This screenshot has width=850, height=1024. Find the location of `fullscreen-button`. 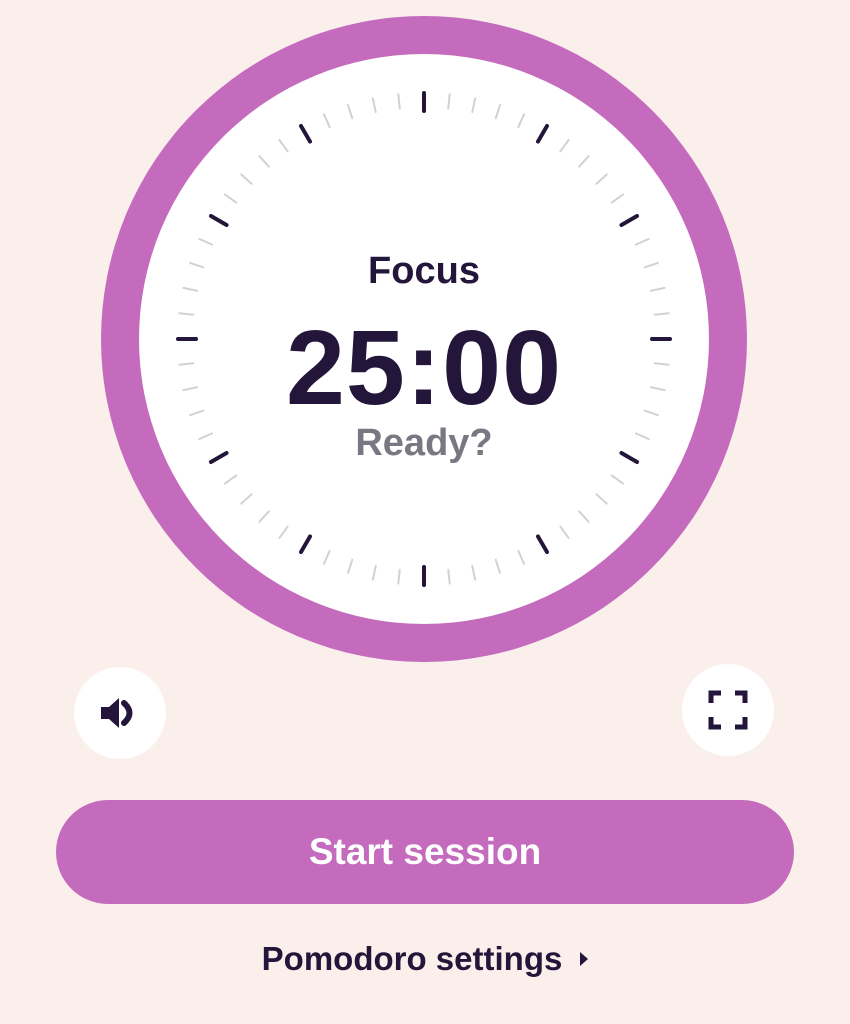

fullscreen-button is located at coordinates (728, 710).